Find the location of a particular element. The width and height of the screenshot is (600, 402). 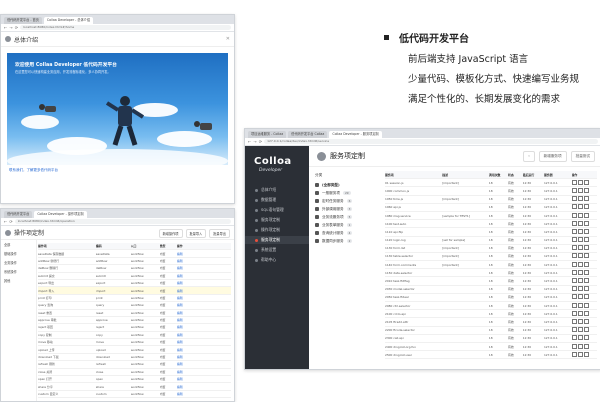

table-row: 2050 task.ftdeal 18 有效 12:30 127.0.0.1 is located at coordinates (491, 298).